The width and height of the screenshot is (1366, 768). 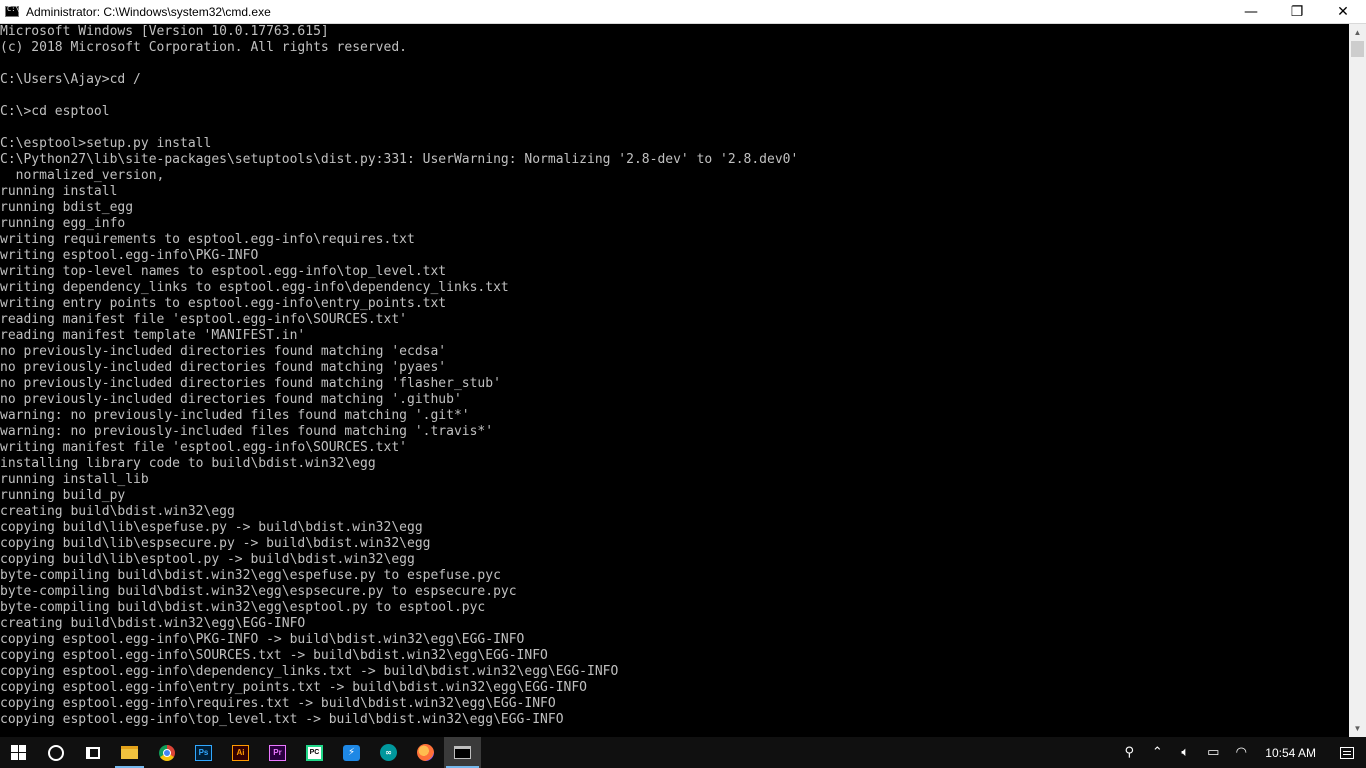 I want to click on taskbar-app-arduino: ∞, so click(x=388, y=752).